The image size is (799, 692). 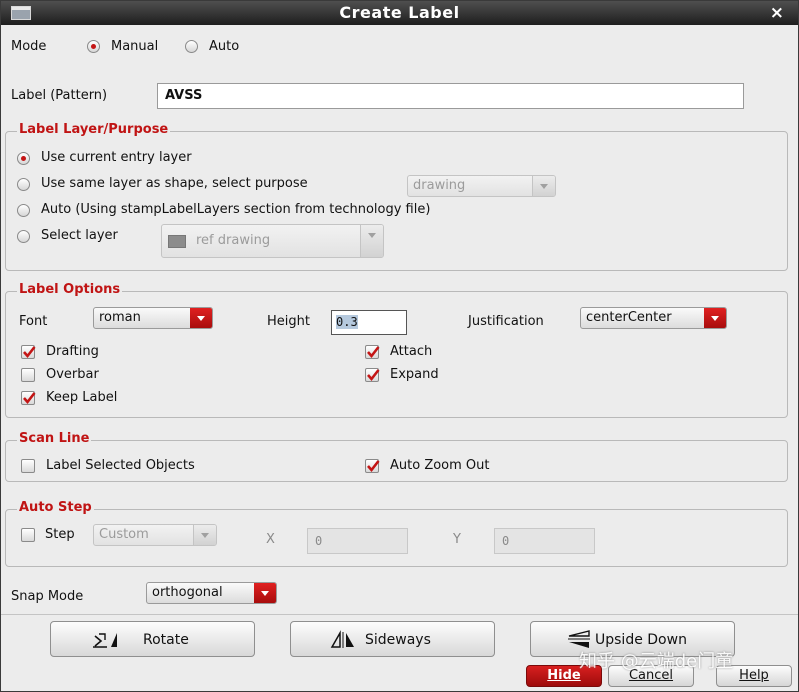 What do you see at coordinates (81, 397) in the screenshot?
I see `keep-label-label: Keep Label` at bounding box center [81, 397].